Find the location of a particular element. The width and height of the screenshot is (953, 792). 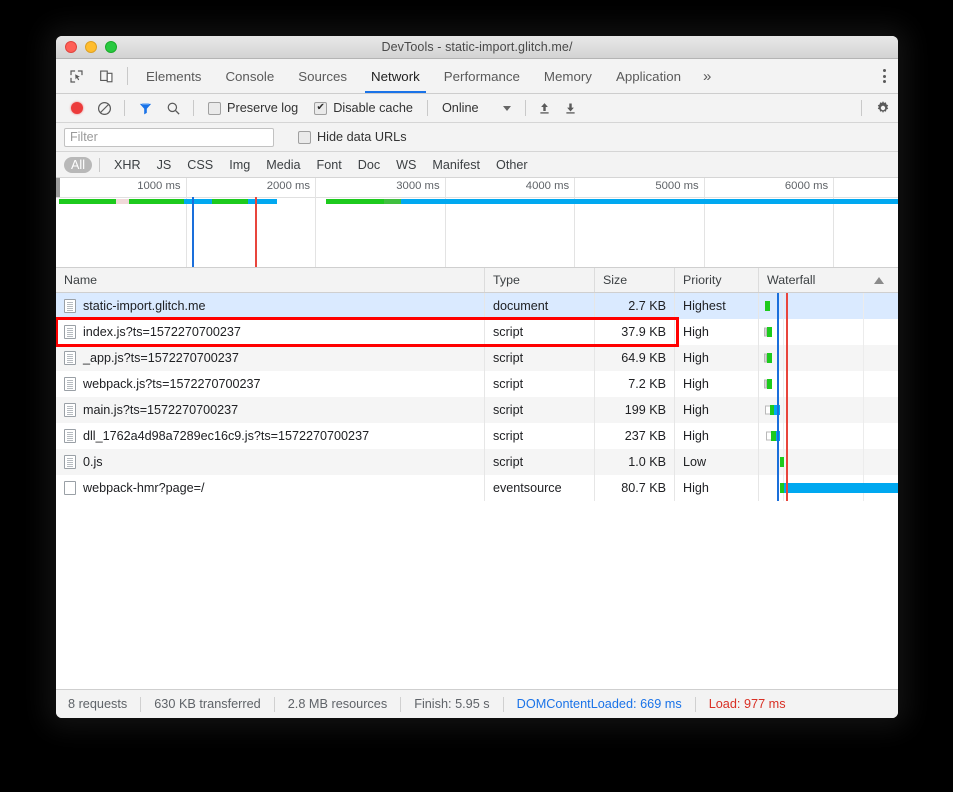

column-header-type: Type is located at coordinates (540, 280).